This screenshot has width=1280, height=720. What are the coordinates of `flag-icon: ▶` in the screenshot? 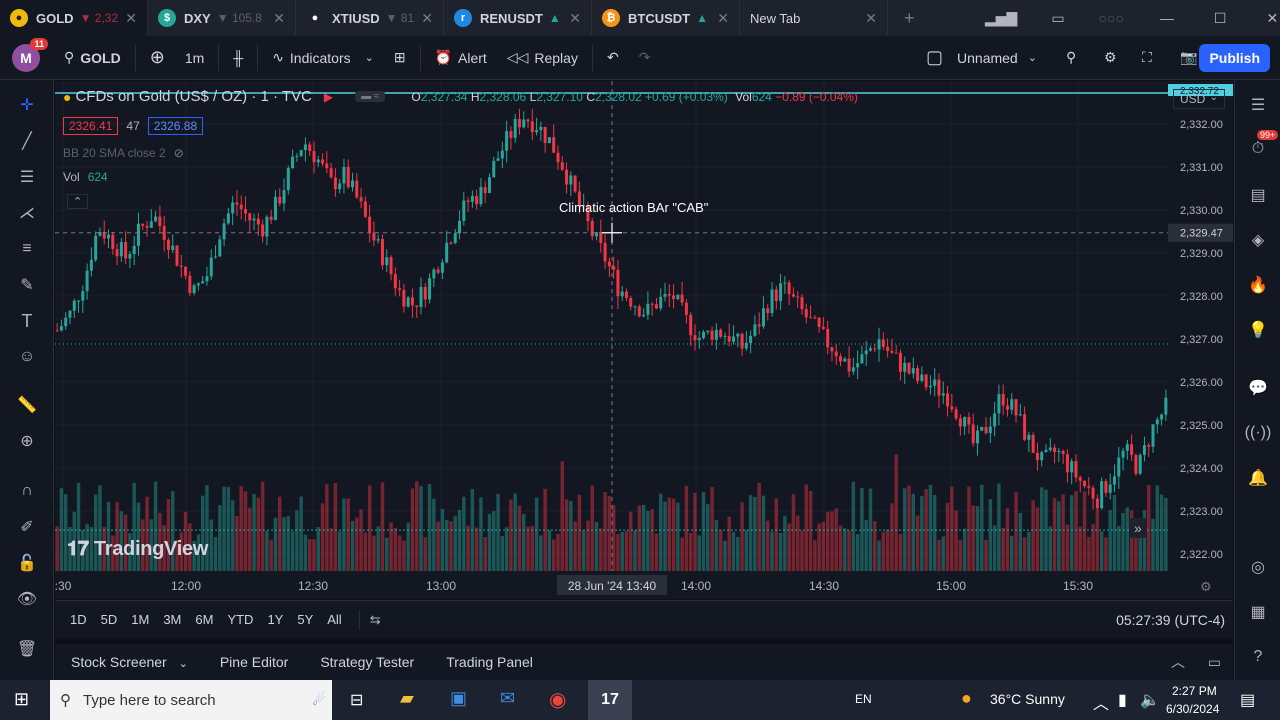 It's located at (328, 97).